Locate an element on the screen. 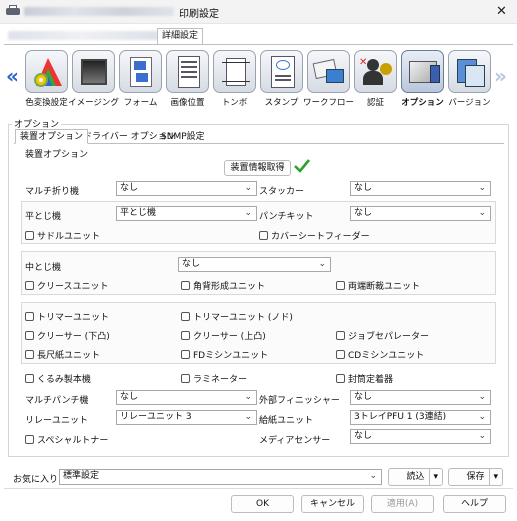 This screenshot has width=517, height=521. cover-sheet-feeder-checkbox: カバーシートフィーダー is located at coordinates (314, 235).